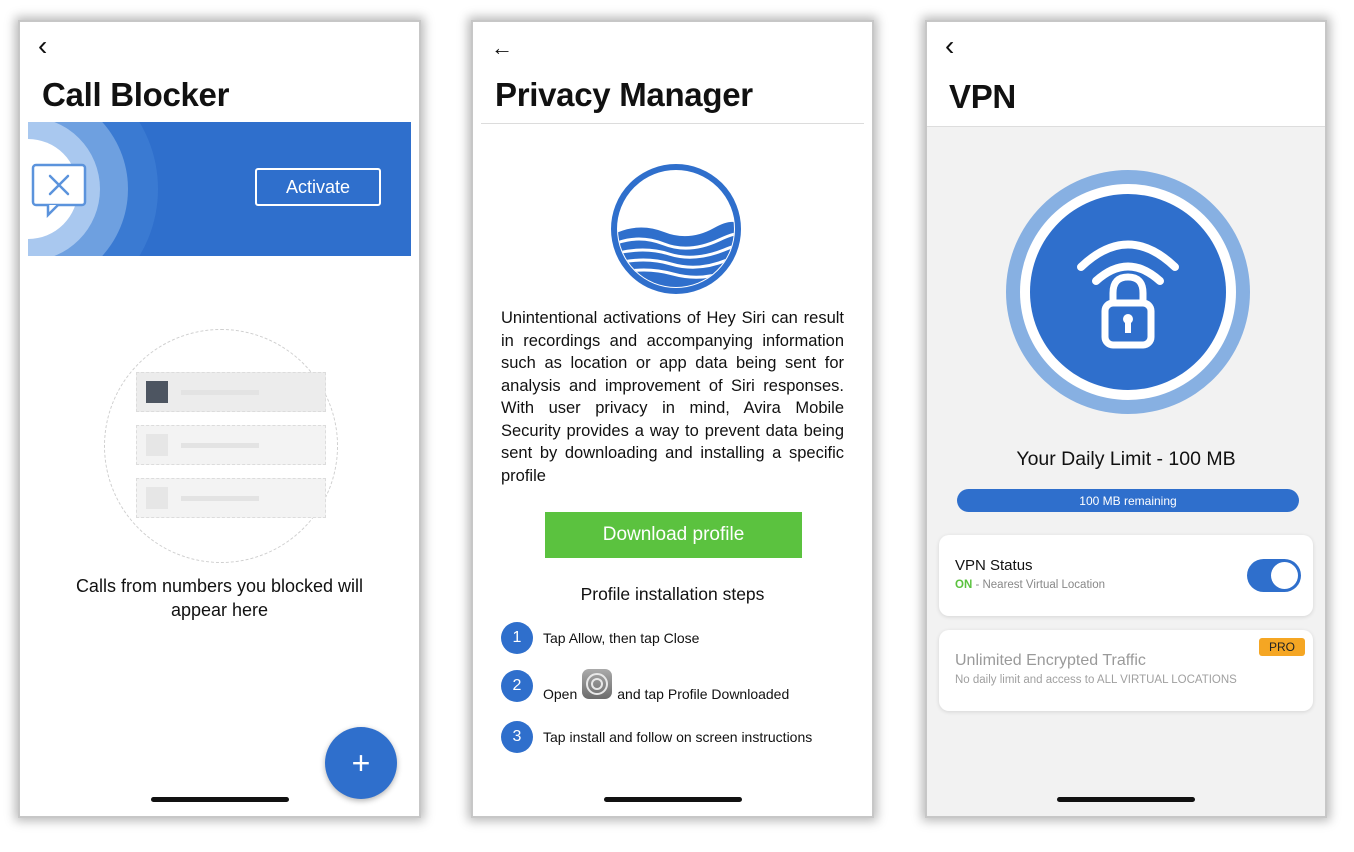  What do you see at coordinates (1128, 292) in the screenshot?
I see `vpn-lock-icon` at bounding box center [1128, 292].